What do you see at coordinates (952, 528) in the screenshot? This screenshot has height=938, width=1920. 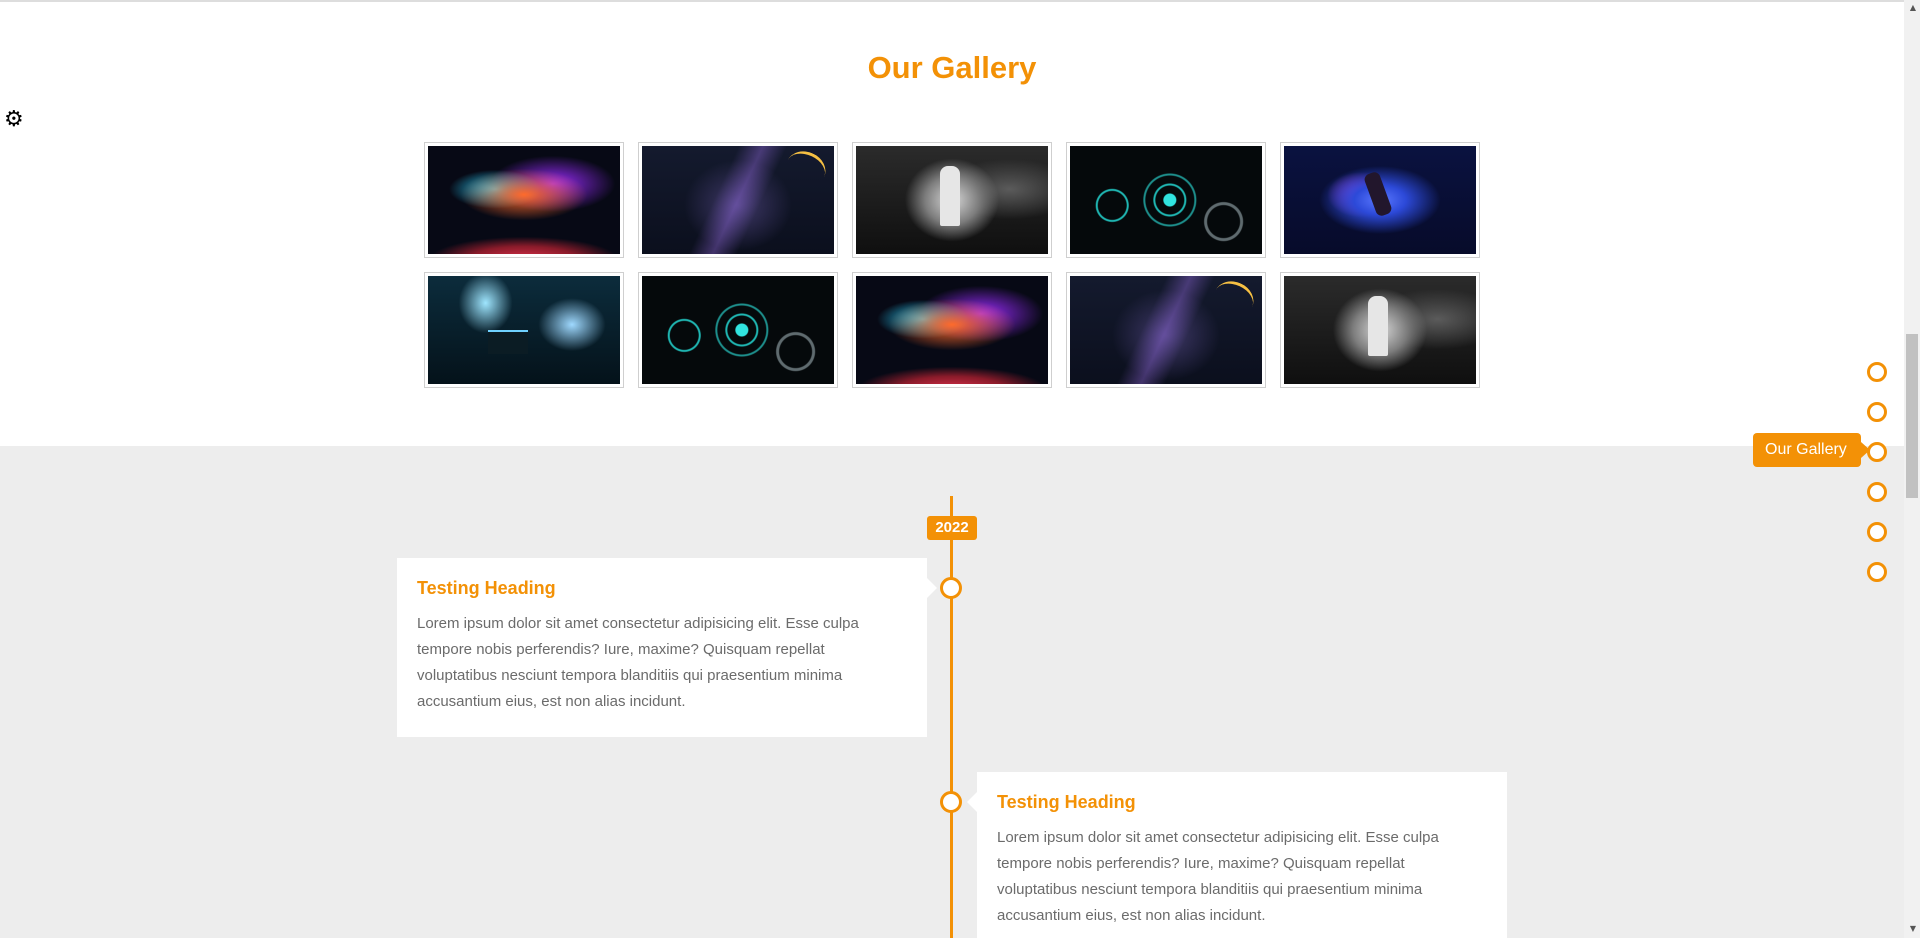 I see `timeline-year-badge: 2022` at bounding box center [952, 528].